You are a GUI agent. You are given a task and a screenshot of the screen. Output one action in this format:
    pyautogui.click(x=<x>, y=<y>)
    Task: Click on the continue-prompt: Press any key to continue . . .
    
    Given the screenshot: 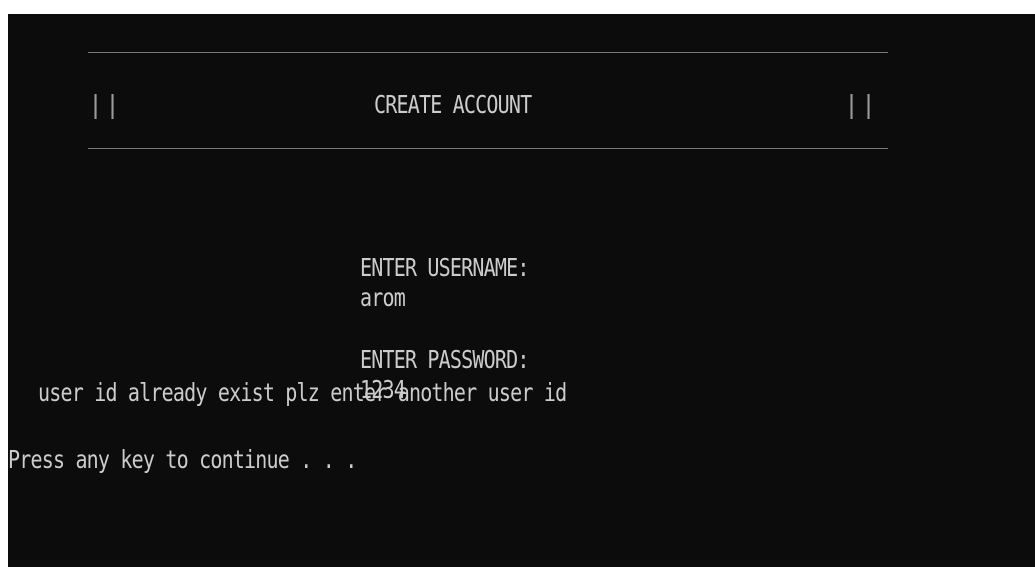 What is the action you would take?
    pyautogui.click(x=182, y=459)
    